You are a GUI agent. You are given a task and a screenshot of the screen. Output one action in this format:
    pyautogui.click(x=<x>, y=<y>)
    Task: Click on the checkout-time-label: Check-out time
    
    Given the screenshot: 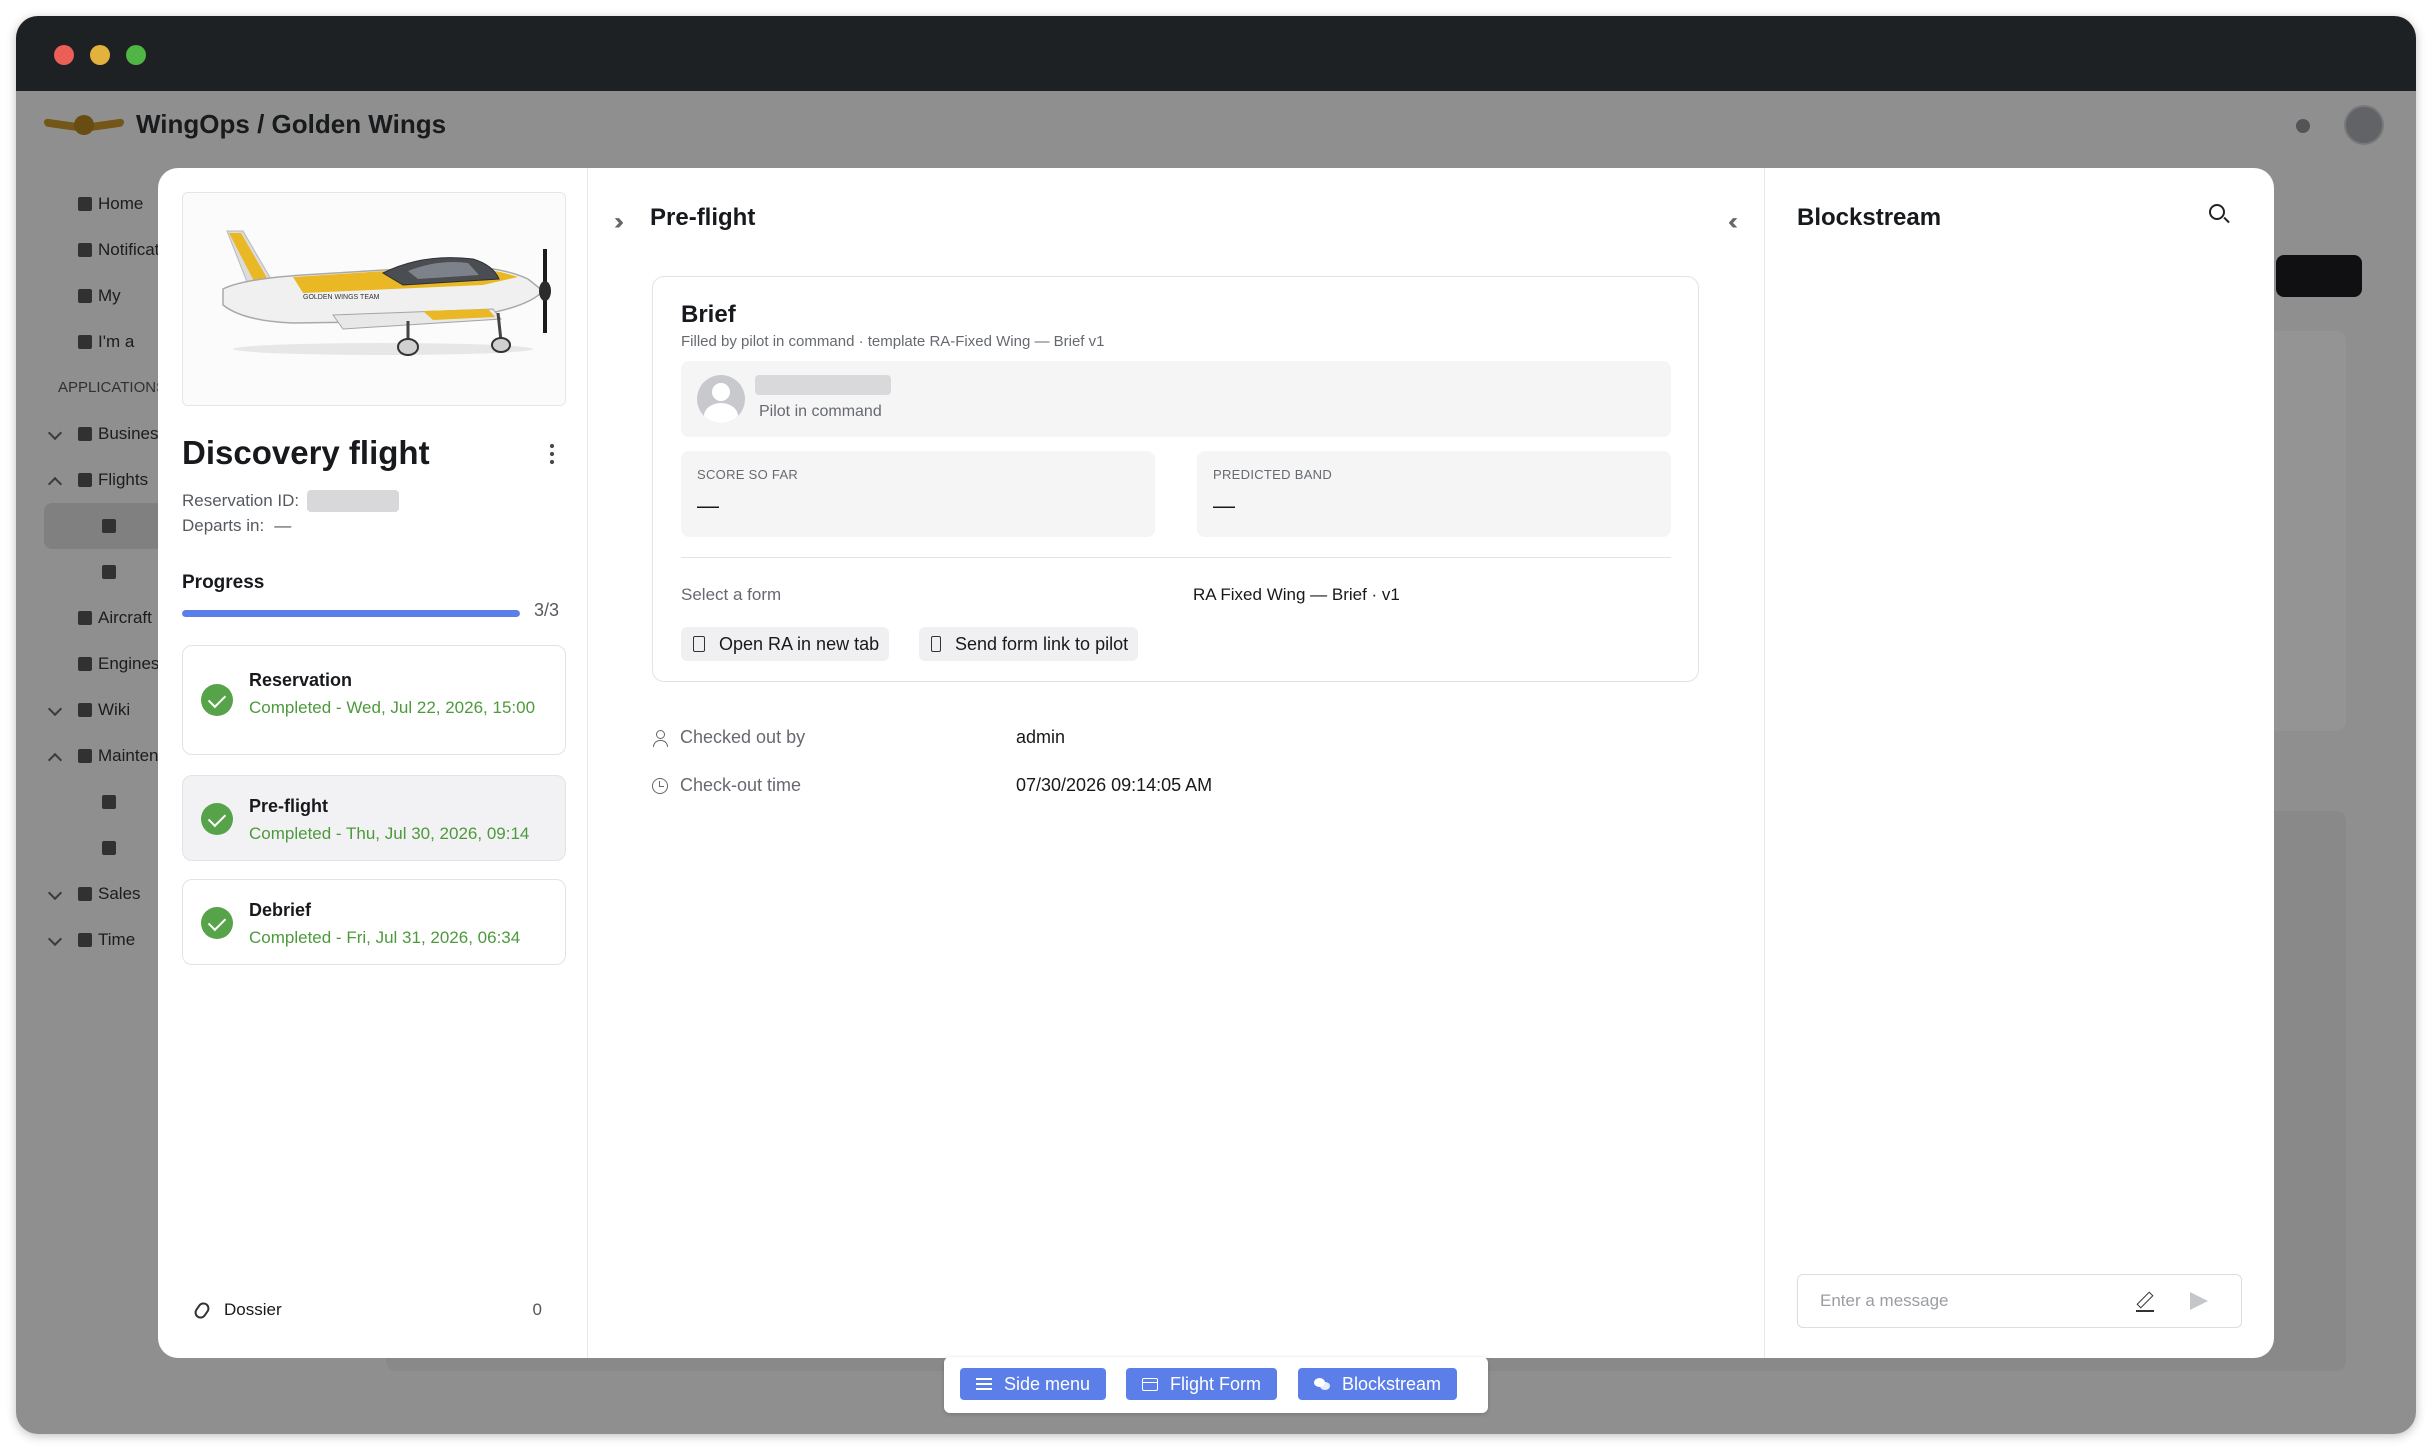 What is the action you would take?
    pyautogui.click(x=726, y=785)
    